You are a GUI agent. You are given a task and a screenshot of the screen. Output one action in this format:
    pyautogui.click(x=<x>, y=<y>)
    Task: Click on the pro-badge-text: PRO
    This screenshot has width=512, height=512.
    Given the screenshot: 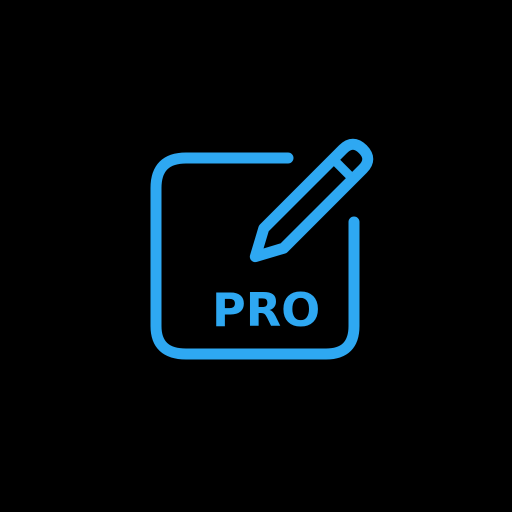 What is the action you would take?
    pyautogui.click(x=266, y=310)
    